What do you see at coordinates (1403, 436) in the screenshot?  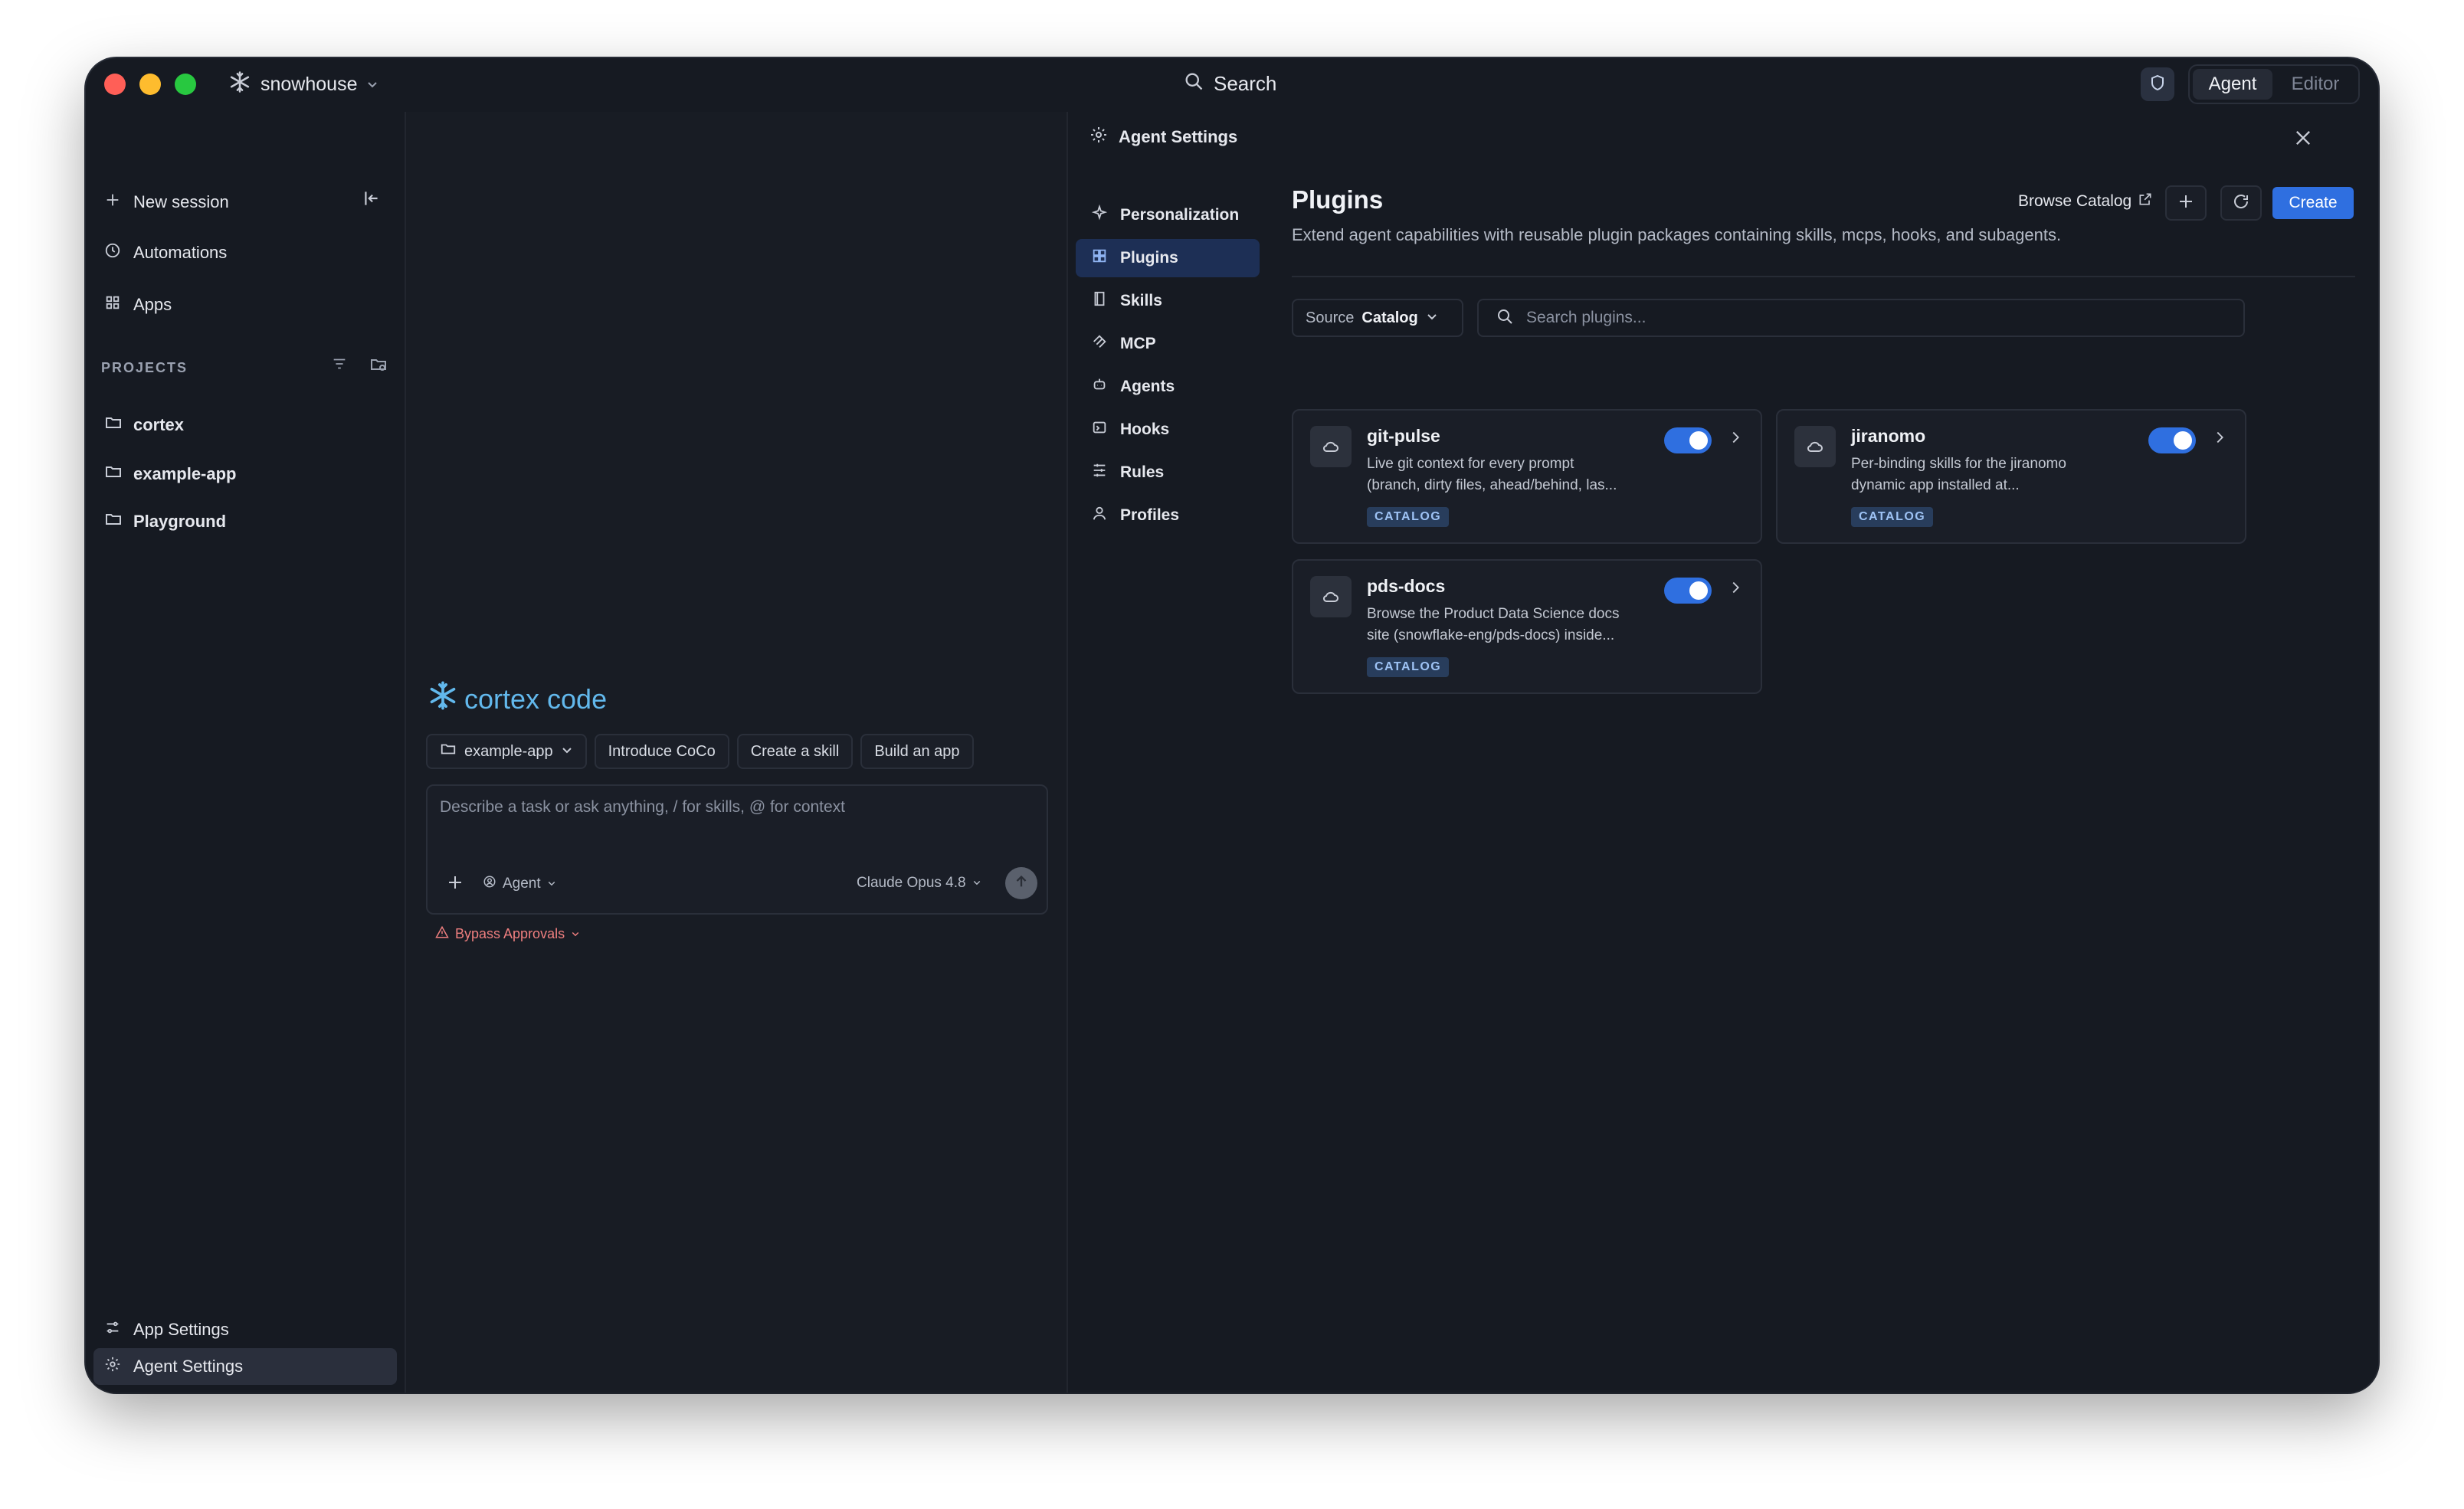 I see `plugin-name: git-pulse` at bounding box center [1403, 436].